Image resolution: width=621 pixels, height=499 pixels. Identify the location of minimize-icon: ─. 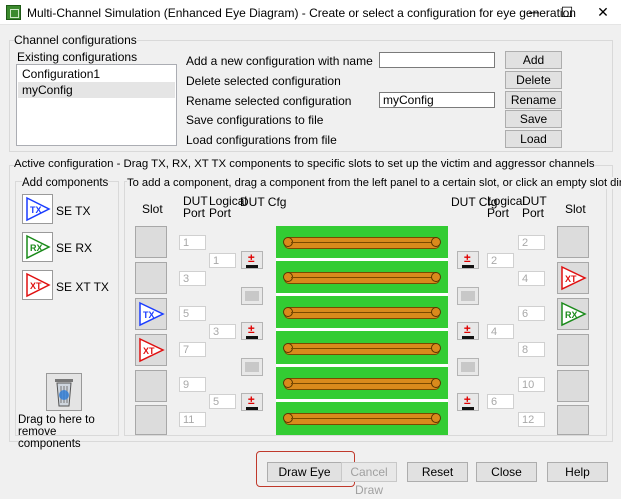
(534, 12).